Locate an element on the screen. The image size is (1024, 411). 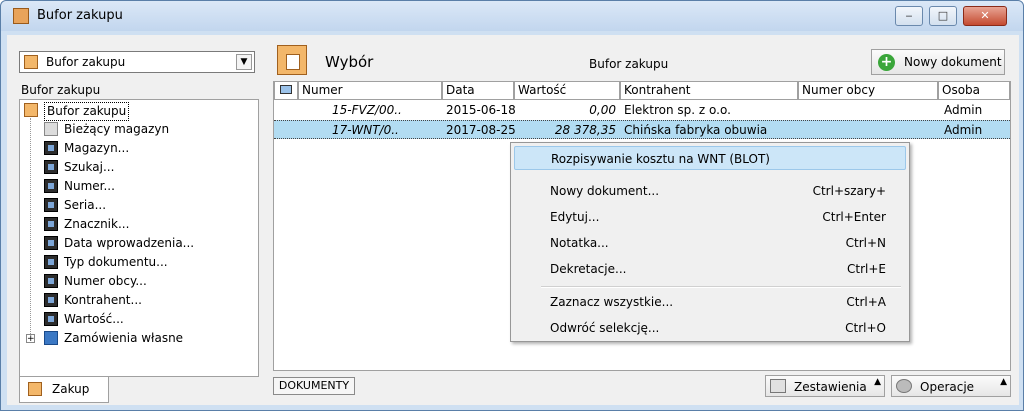
cell-kontrahent: Elektron sp. z o.o. is located at coordinates (677, 110).